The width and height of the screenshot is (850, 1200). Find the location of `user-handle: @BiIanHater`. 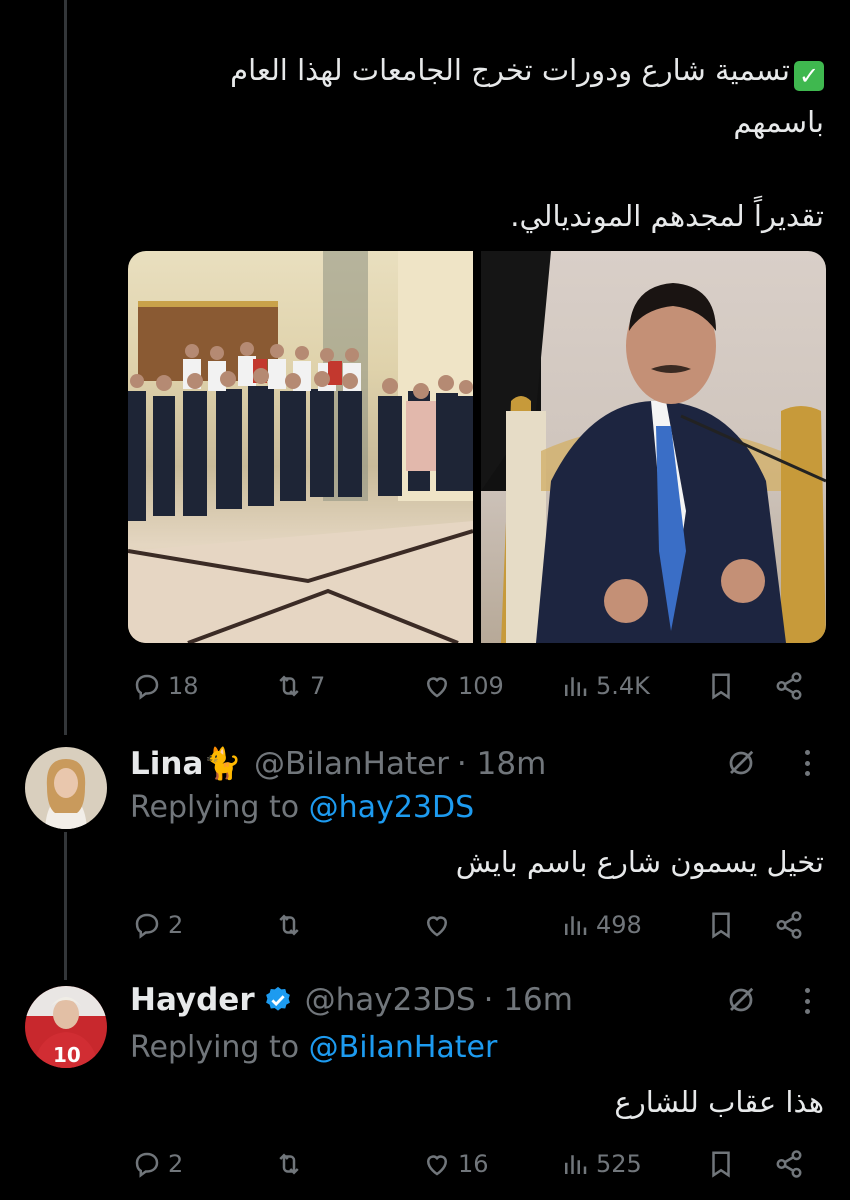

user-handle: @BiIanHater is located at coordinates (351, 764).